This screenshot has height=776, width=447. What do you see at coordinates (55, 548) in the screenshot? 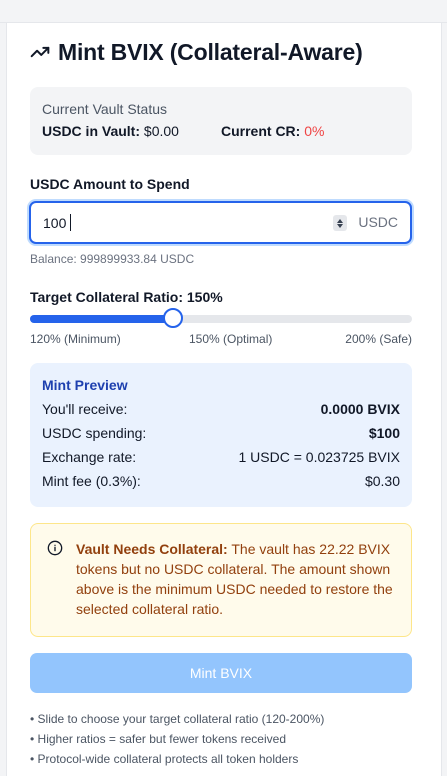
I see `info-icon` at bounding box center [55, 548].